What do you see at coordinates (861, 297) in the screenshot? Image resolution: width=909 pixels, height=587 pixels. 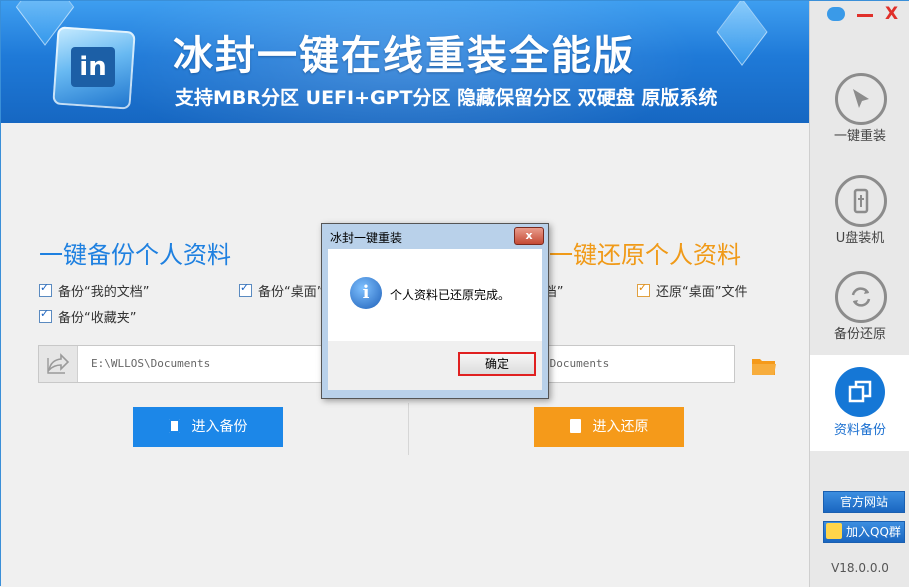 I see `refresh-icon` at bounding box center [861, 297].